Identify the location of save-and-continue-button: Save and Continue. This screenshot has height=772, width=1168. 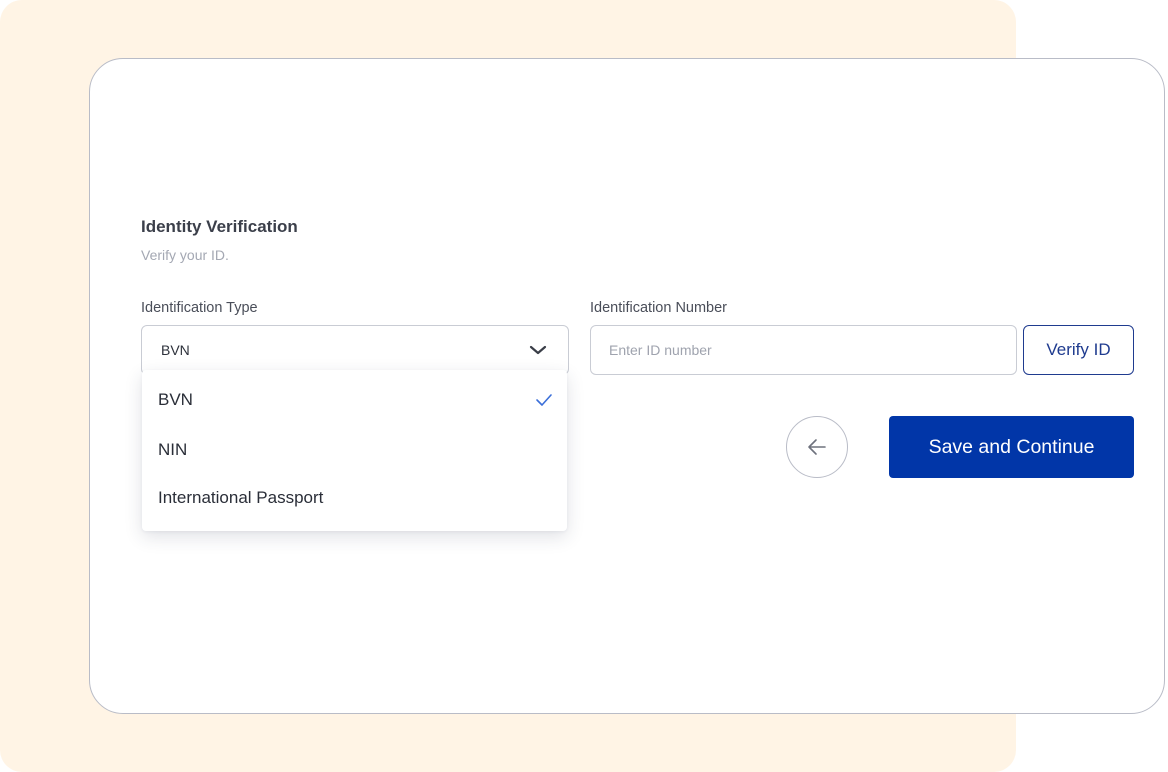
(1011, 447).